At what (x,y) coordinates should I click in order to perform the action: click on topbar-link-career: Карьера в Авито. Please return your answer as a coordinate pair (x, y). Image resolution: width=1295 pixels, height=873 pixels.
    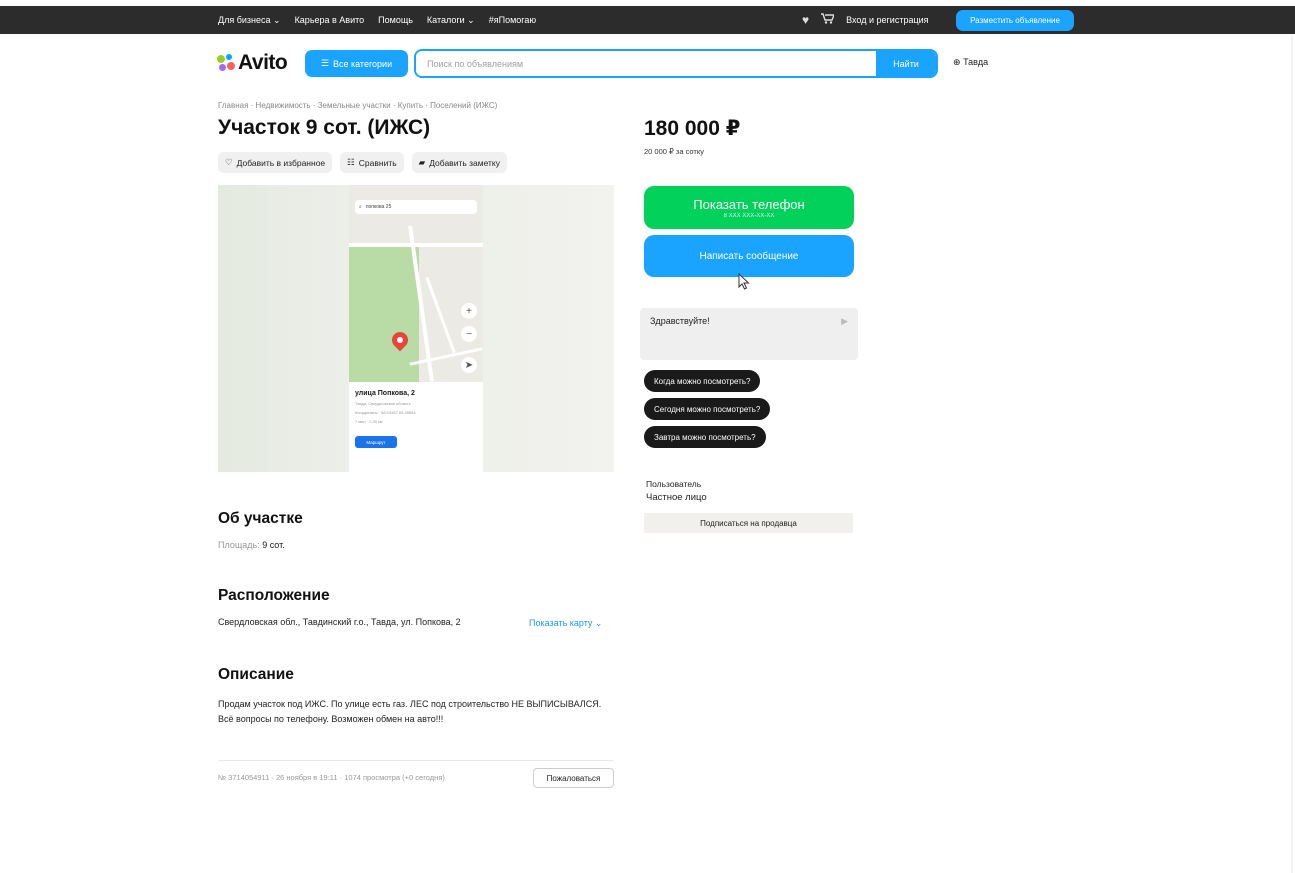
    Looking at the image, I should click on (330, 20).